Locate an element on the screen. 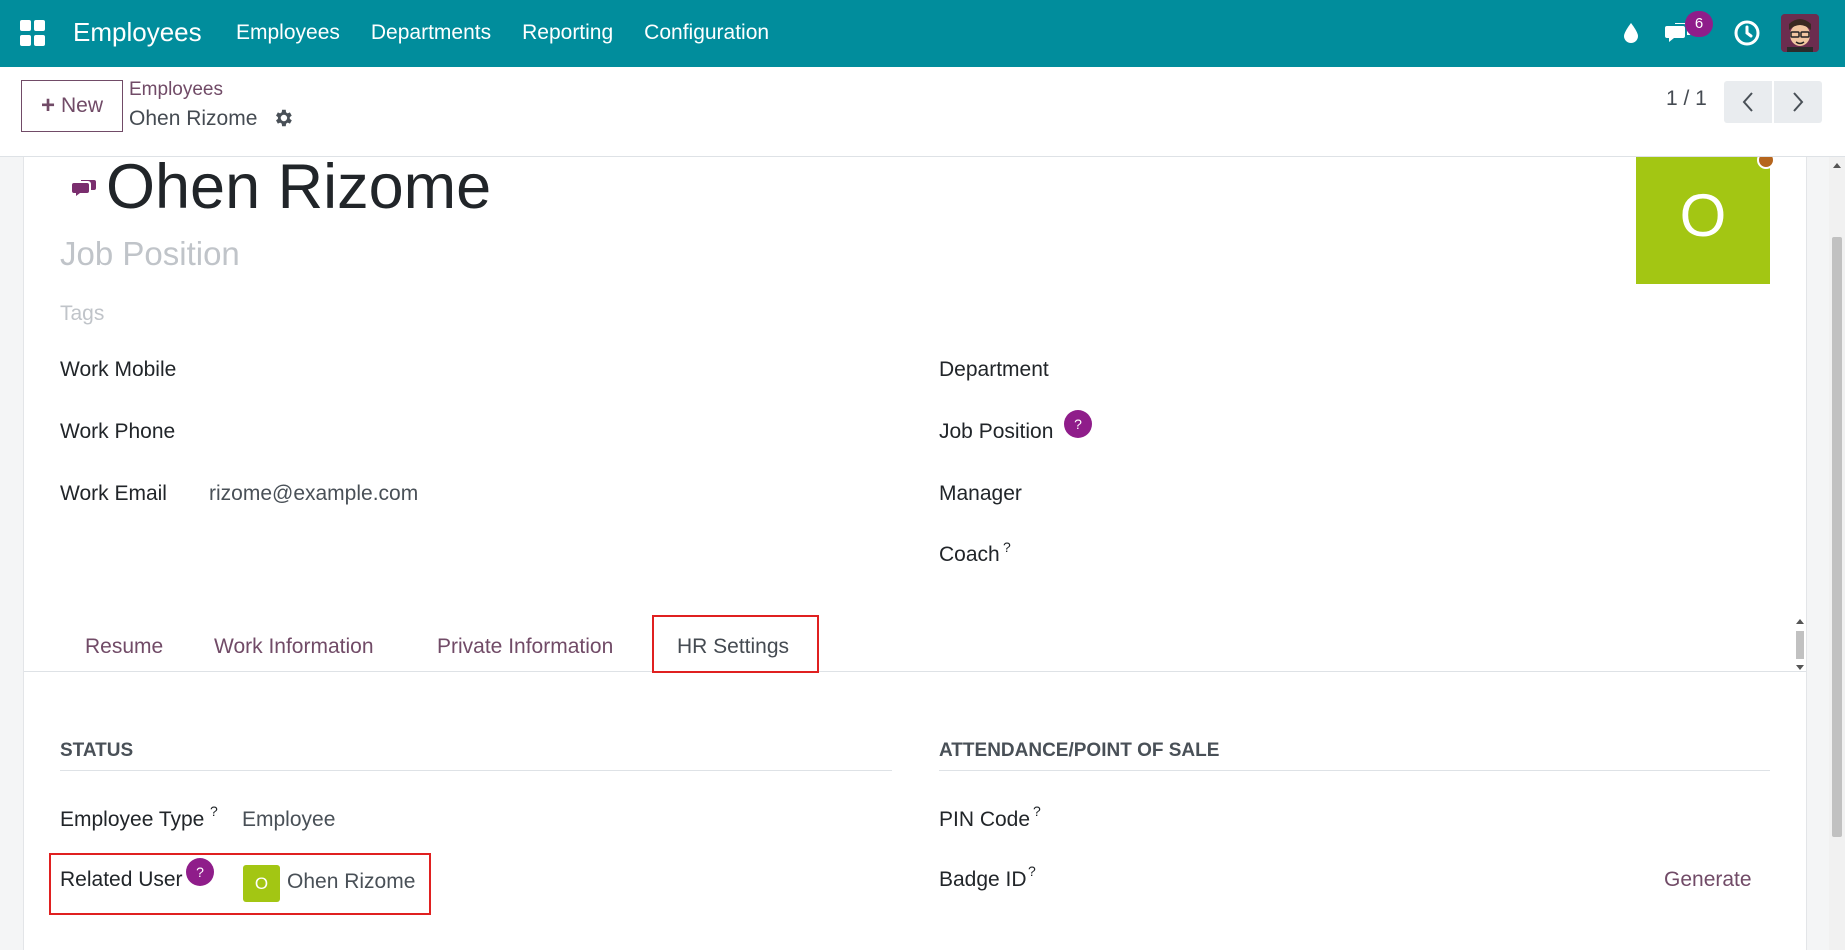  related-user-highlight is located at coordinates (240, 884).